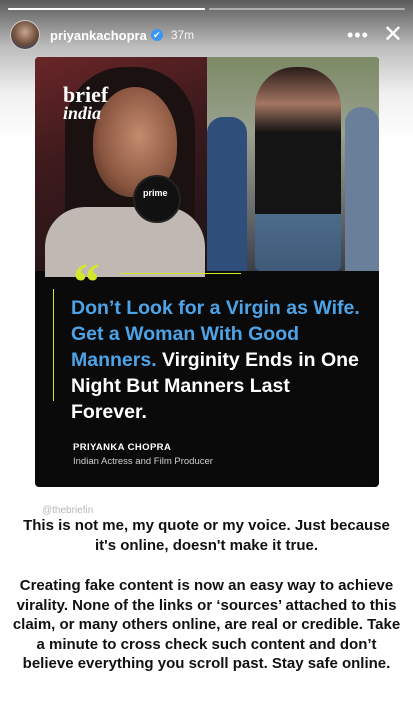  What do you see at coordinates (53, 345) in the screenshot?
I see `quote-vertical-rule` at bounding box center [53, 345].